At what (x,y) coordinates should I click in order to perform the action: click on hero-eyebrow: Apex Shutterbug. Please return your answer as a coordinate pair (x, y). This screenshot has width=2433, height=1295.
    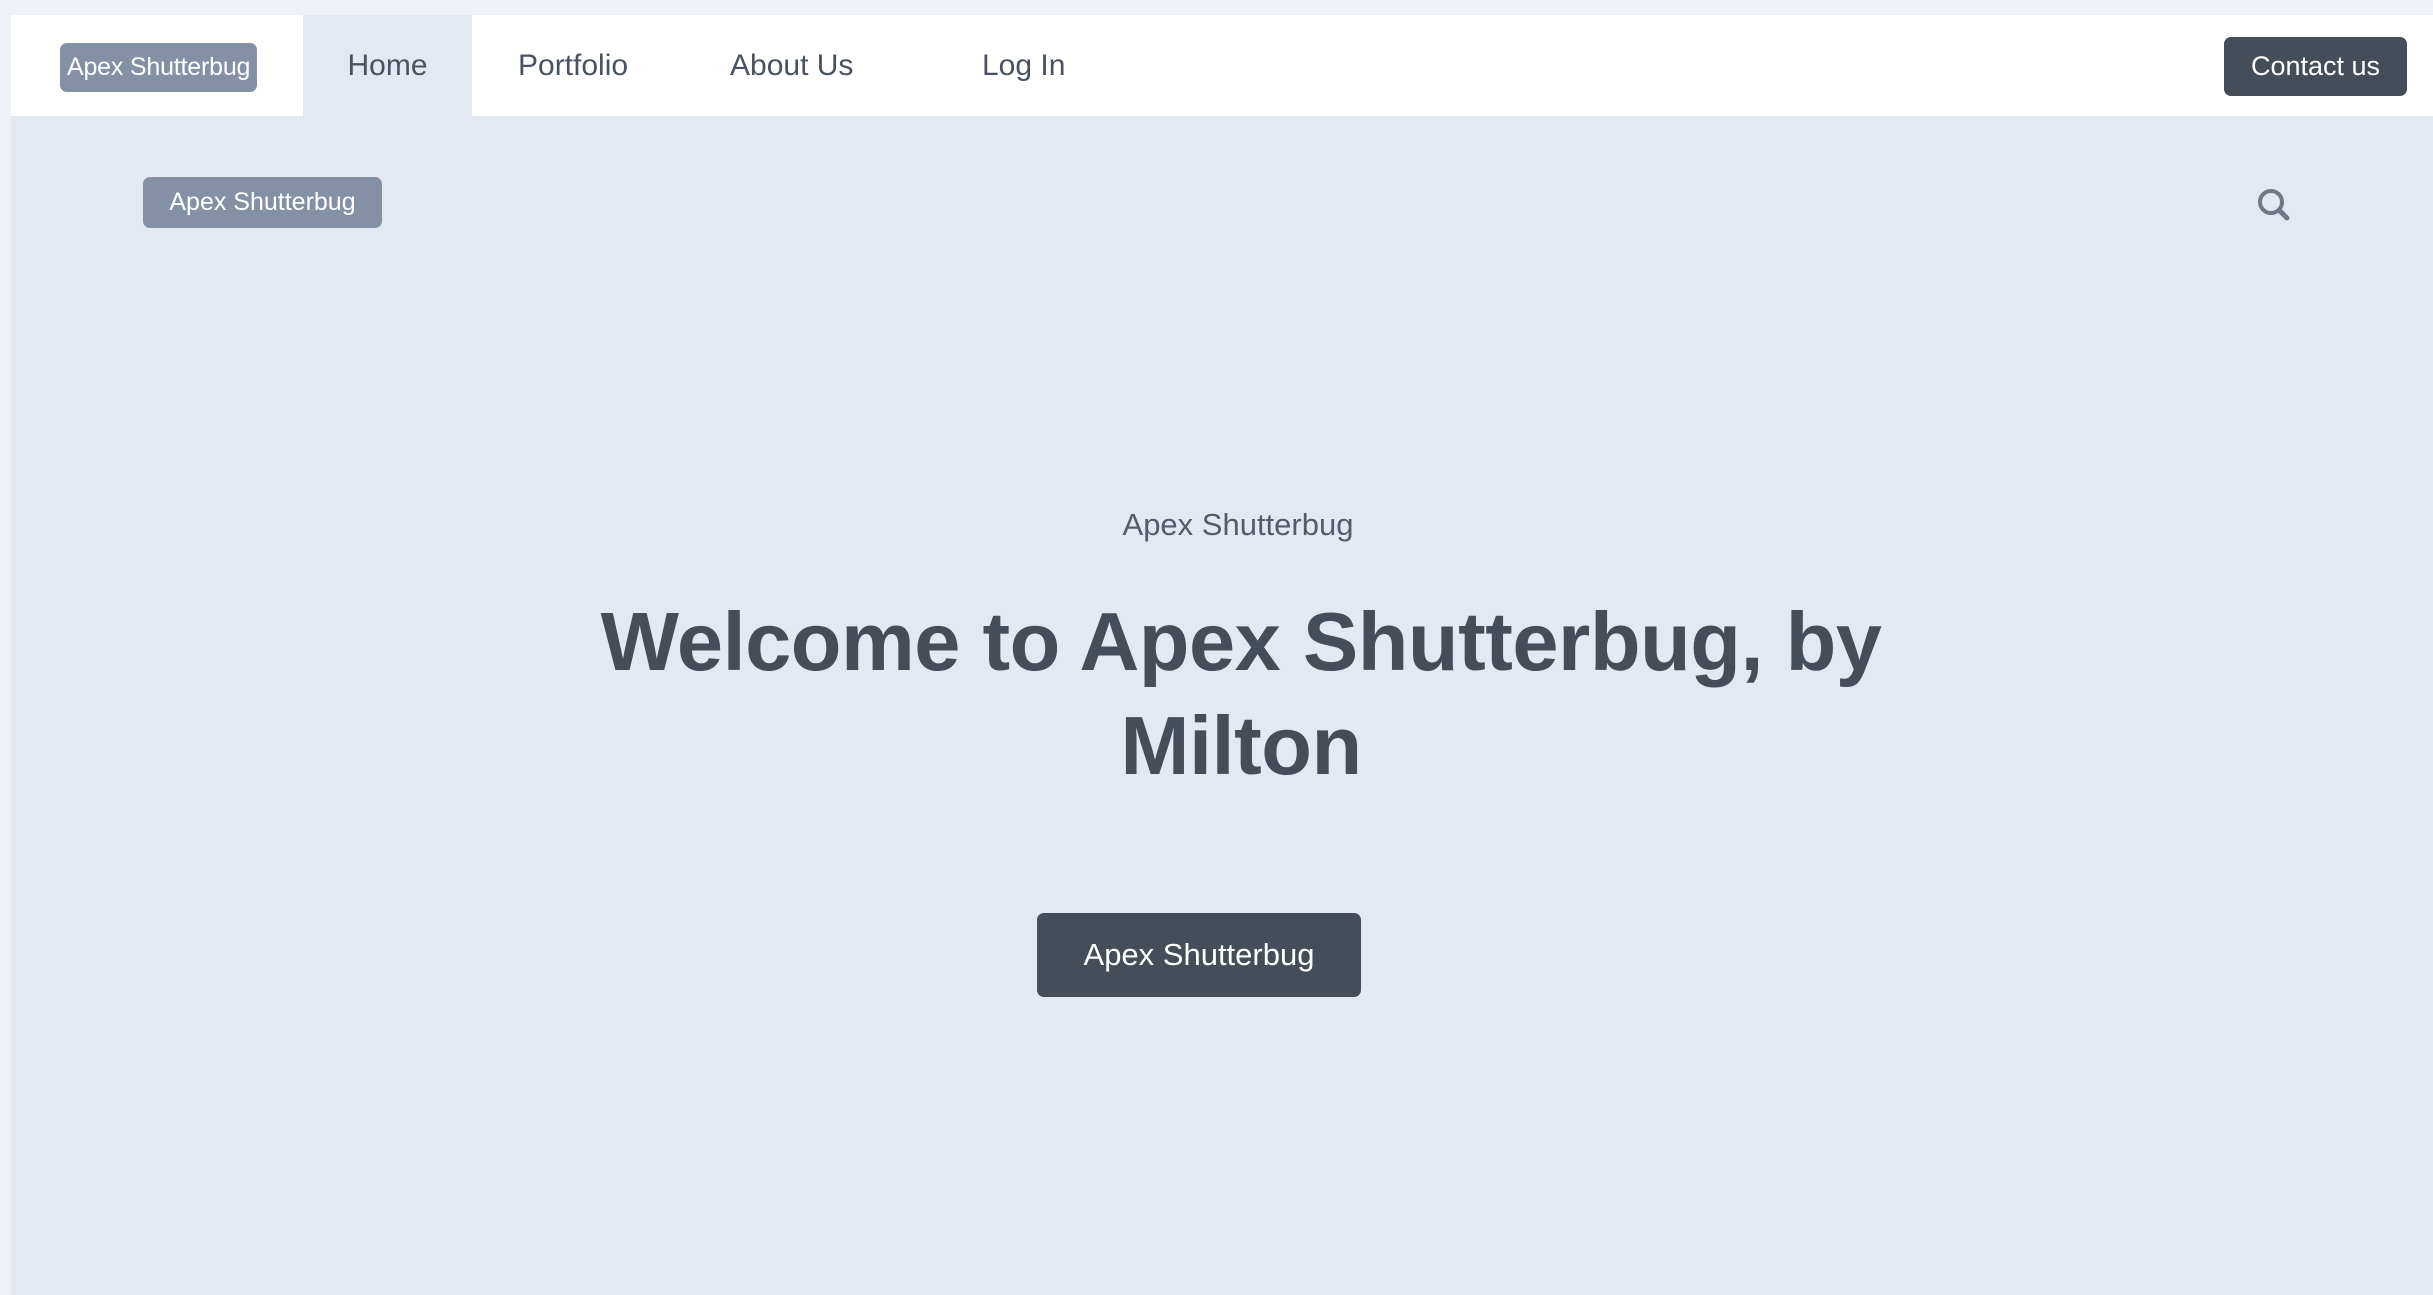
    Looking at the image, I should click on (1222, 525).